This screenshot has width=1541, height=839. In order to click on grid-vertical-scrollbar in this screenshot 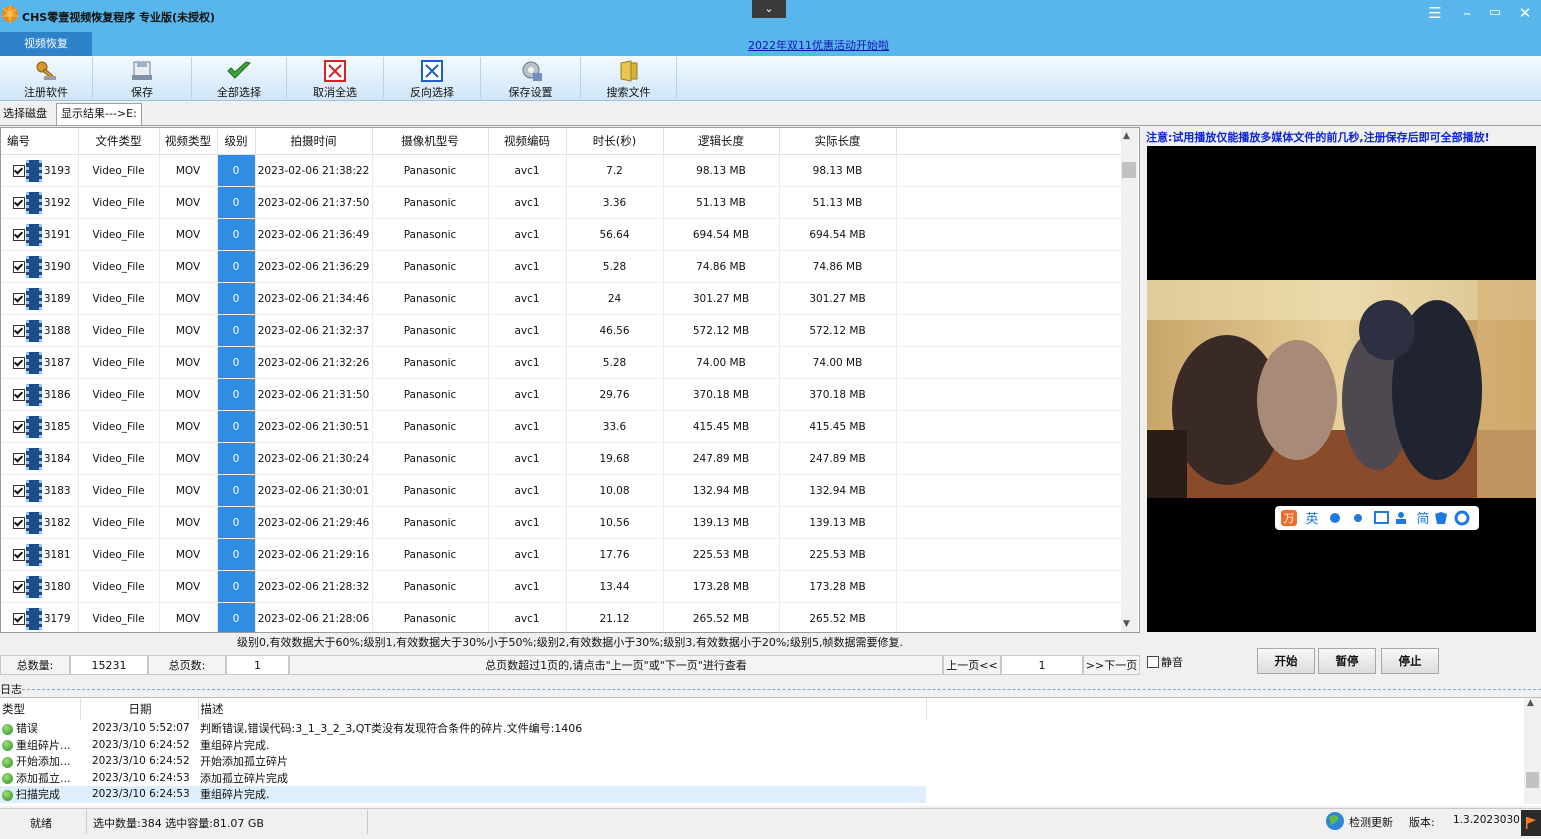, I will do `click(1129, 380)`.